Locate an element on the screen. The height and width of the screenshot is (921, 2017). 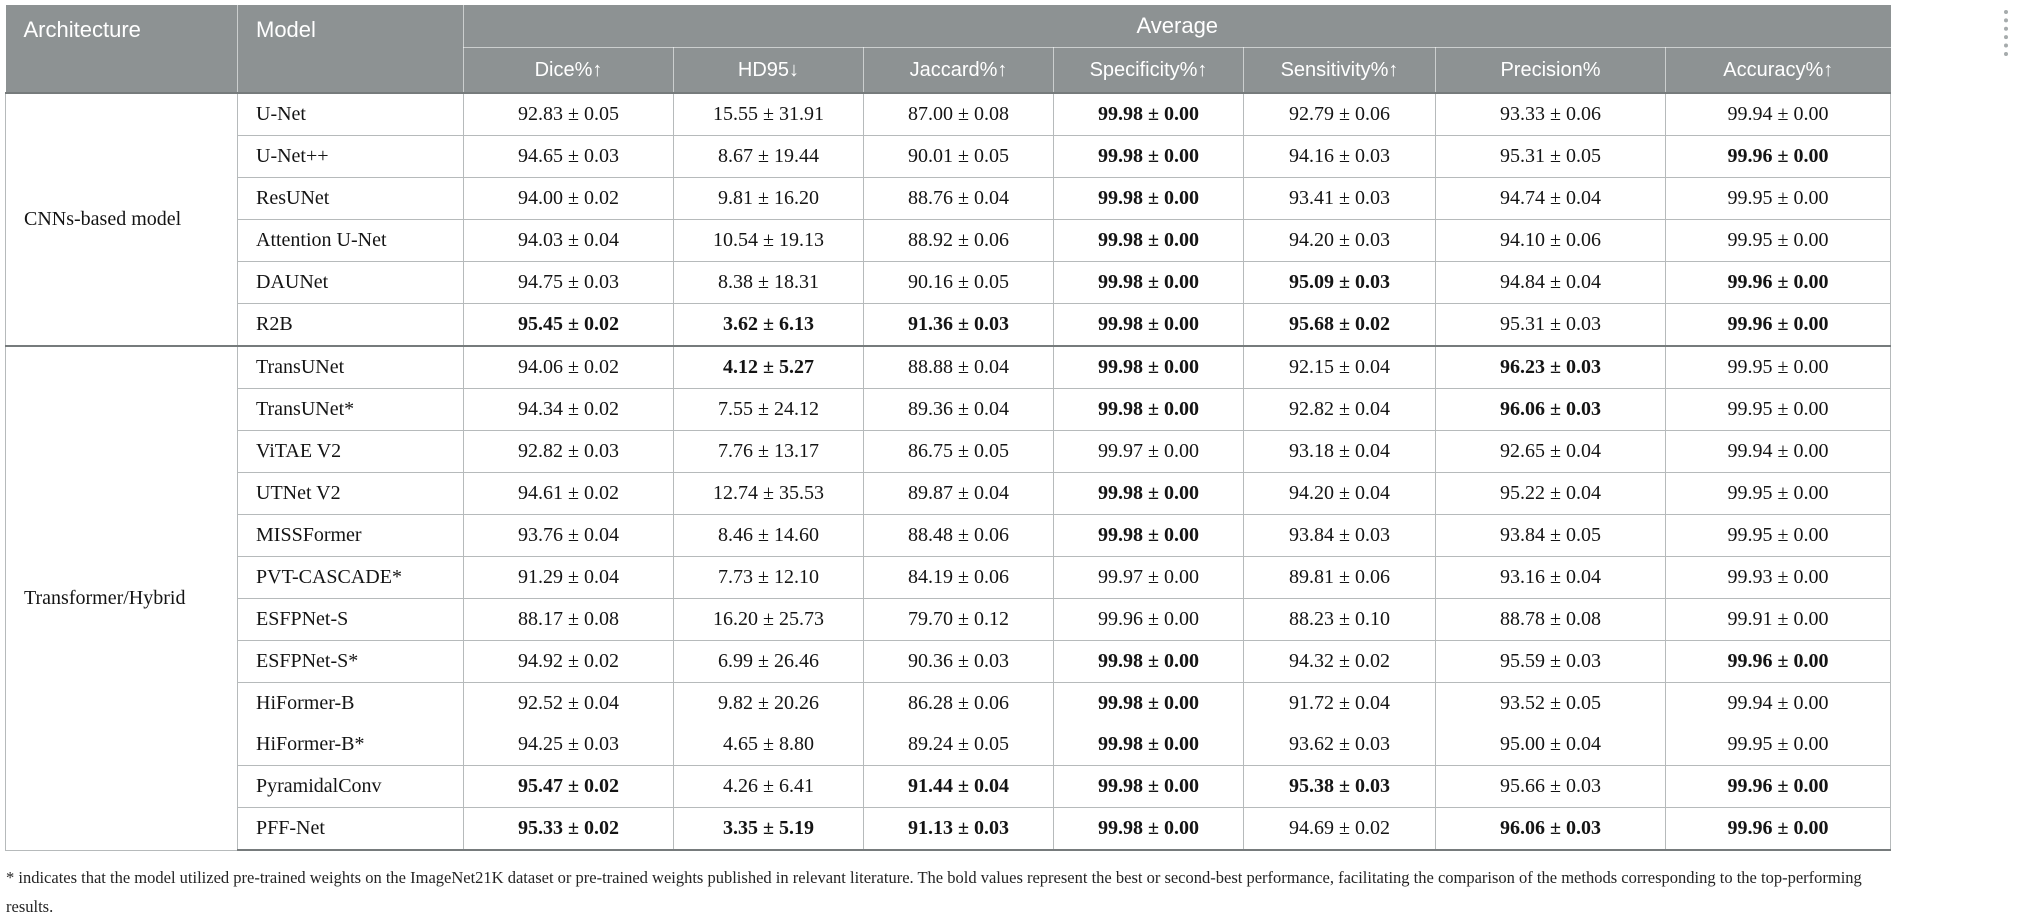
value-cell: 92.65 ± 0.04 is located at coordinates (1550, 451).